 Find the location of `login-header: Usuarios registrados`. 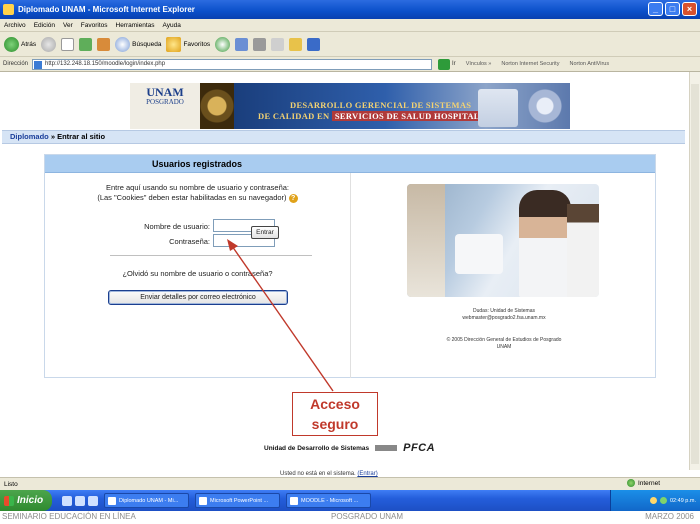

login-header: Usuarios registrados is located at coordinates (350, 164).